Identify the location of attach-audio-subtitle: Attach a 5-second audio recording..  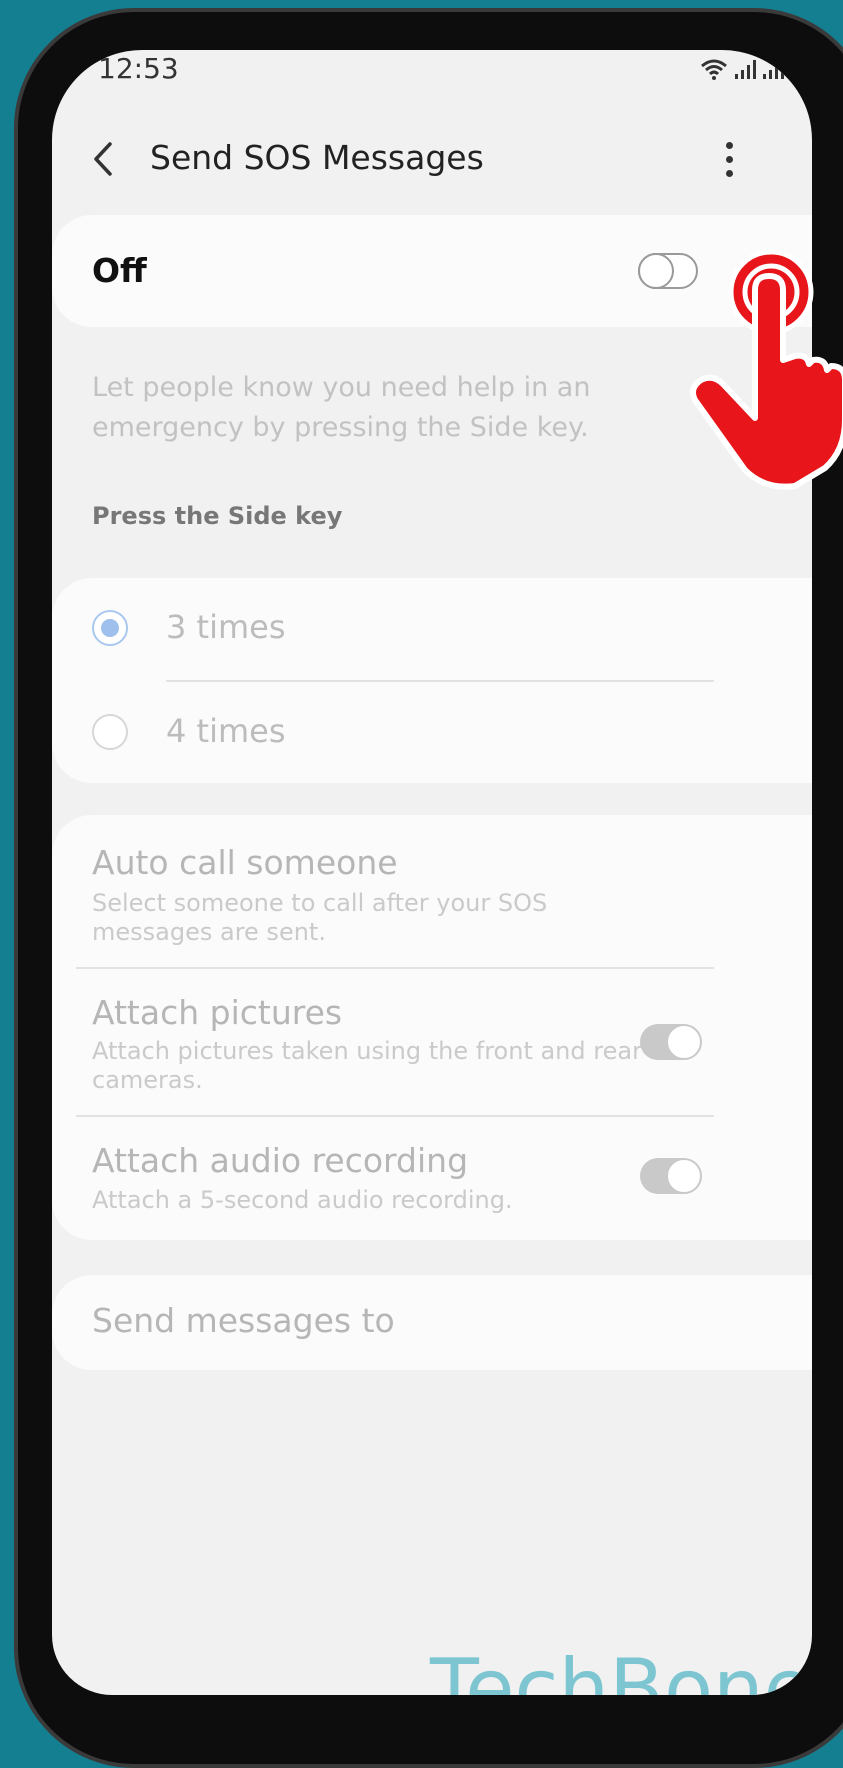
(302, 1200).